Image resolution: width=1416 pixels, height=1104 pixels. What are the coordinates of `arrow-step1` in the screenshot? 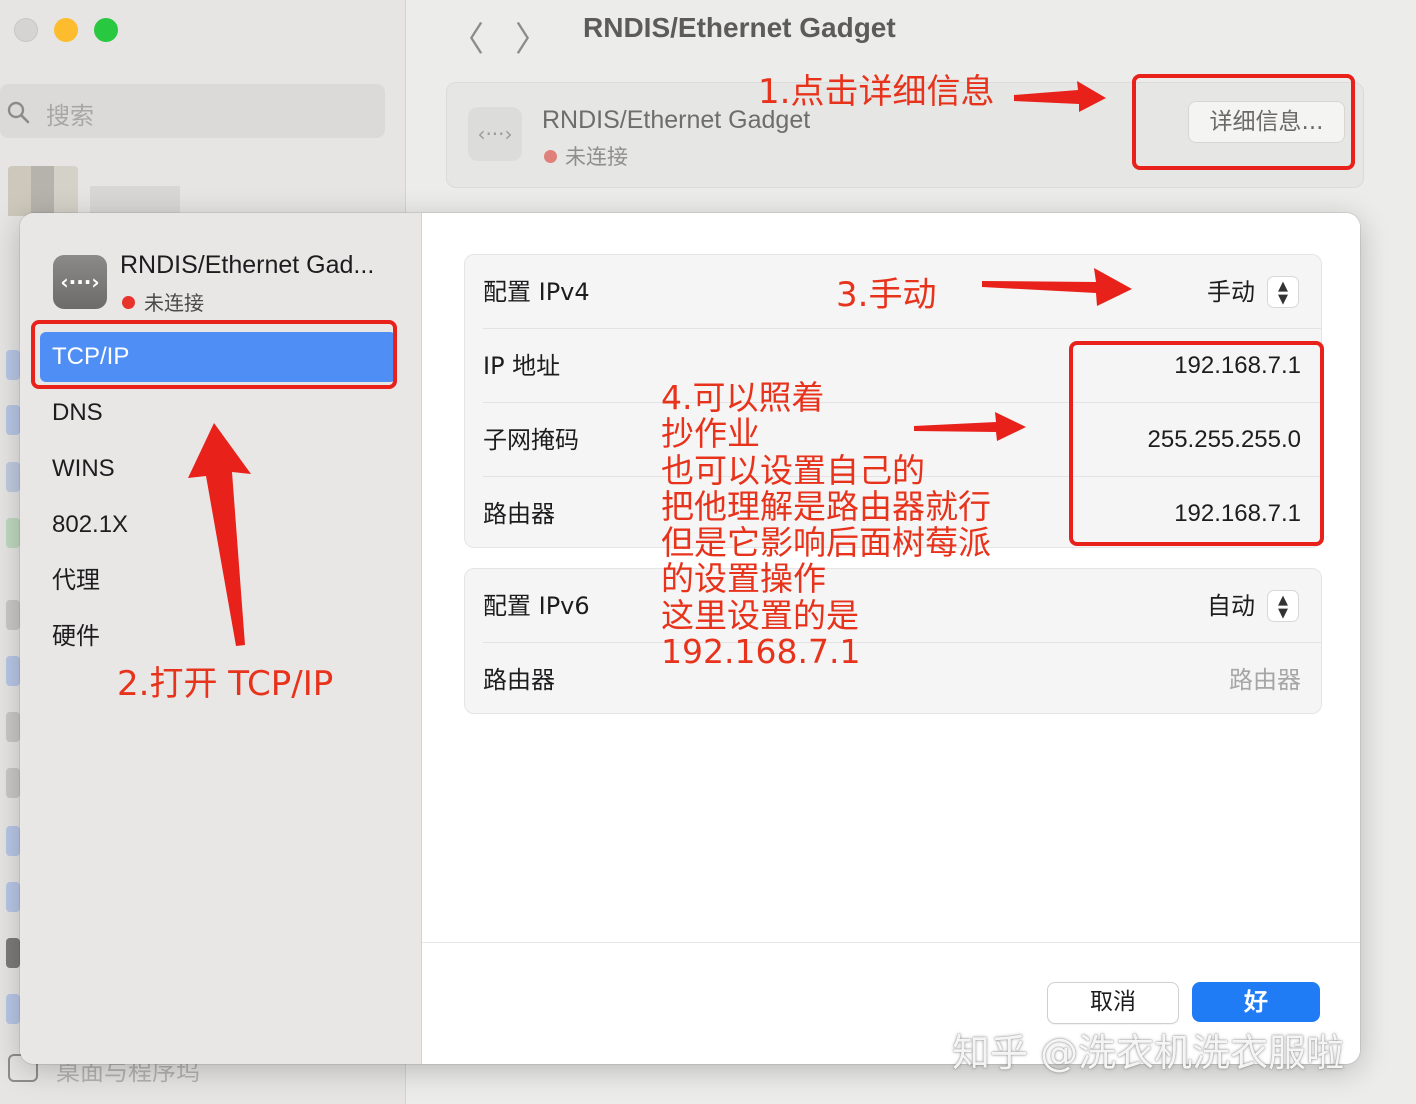 It's located at (1060, 96).